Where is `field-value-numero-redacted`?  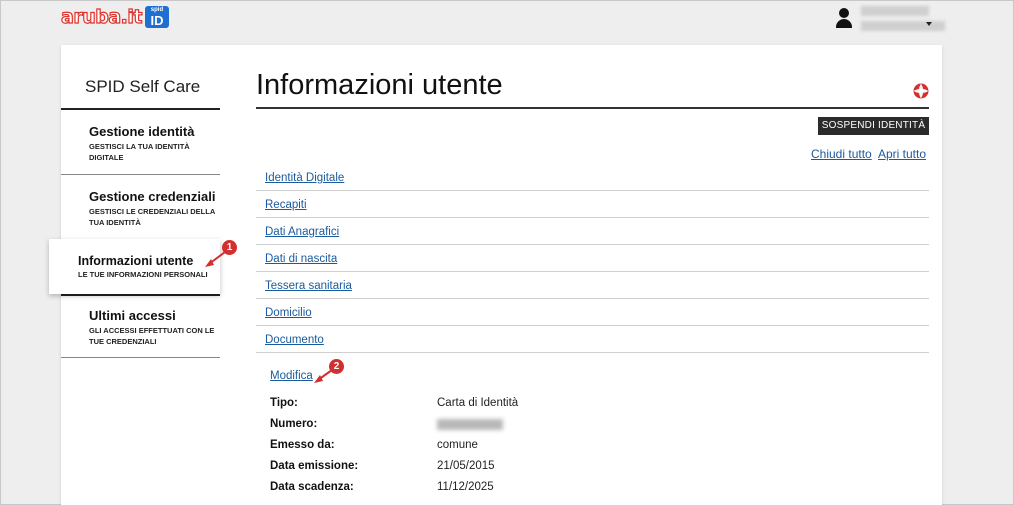
field-value-numero-redacted is located at coordinates (470, 424).